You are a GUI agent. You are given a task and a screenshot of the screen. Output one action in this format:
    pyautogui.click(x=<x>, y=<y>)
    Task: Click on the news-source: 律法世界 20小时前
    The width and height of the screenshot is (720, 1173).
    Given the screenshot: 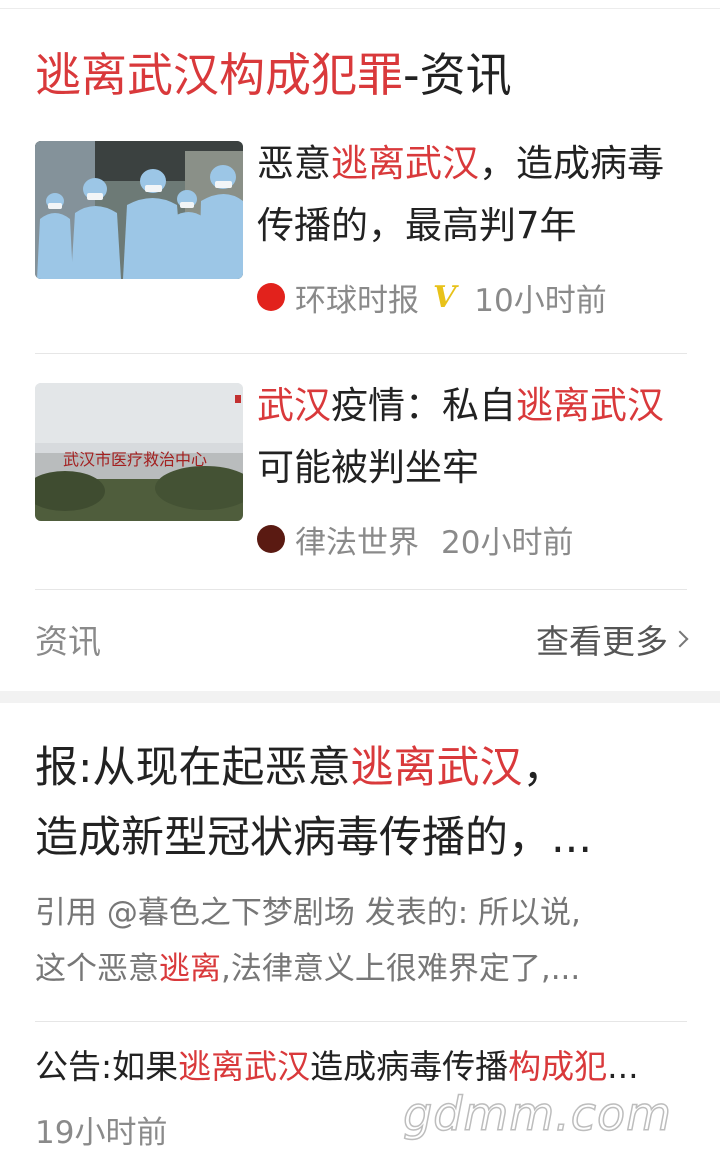 What is the action you would take?
    pyautogui.click(x=415, y=540)
    